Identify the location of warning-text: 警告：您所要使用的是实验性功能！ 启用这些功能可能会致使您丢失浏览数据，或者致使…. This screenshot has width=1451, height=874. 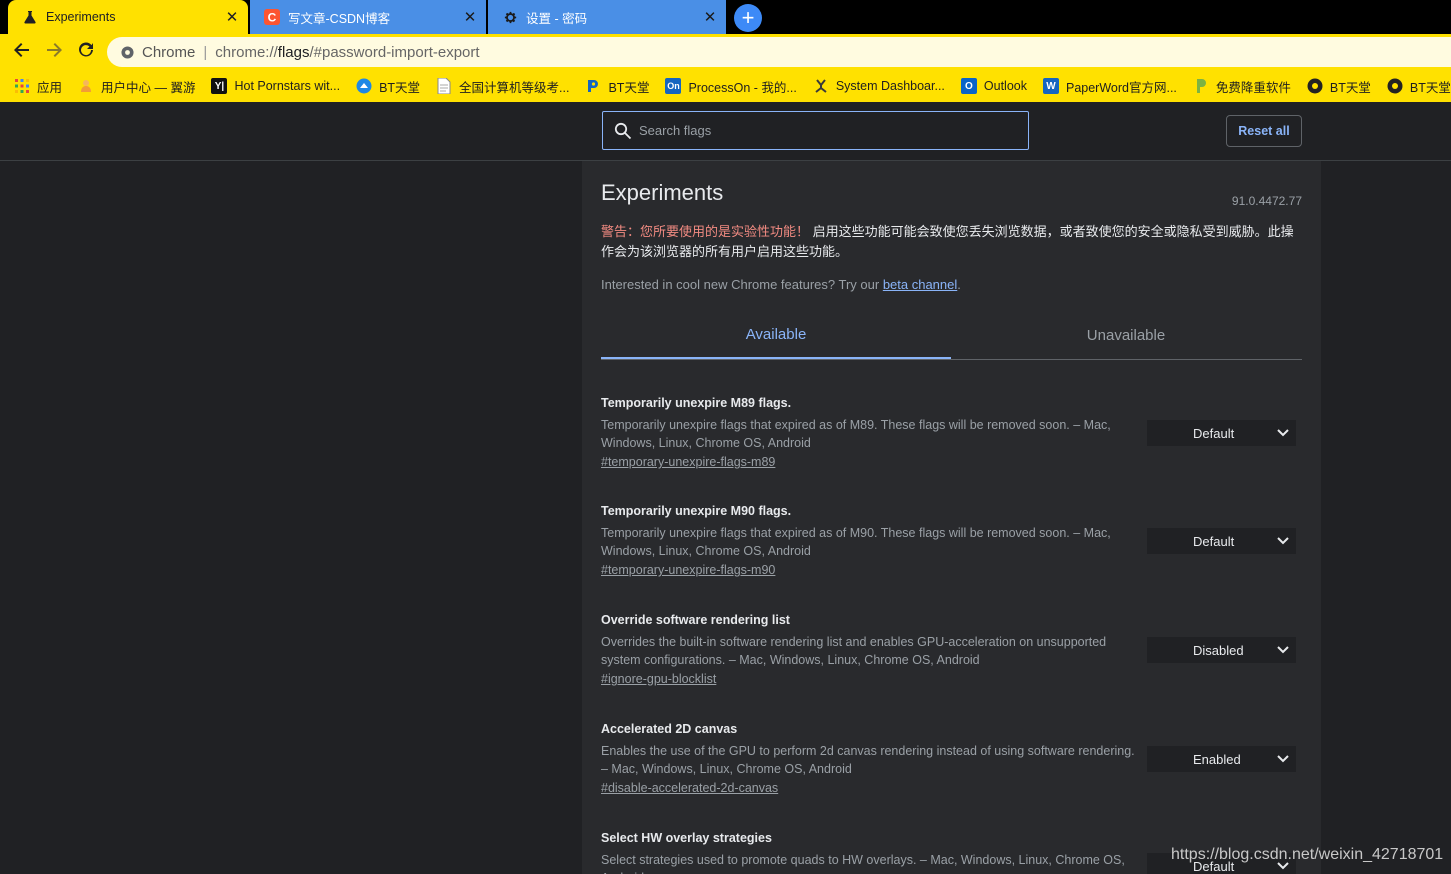
(951, 242).